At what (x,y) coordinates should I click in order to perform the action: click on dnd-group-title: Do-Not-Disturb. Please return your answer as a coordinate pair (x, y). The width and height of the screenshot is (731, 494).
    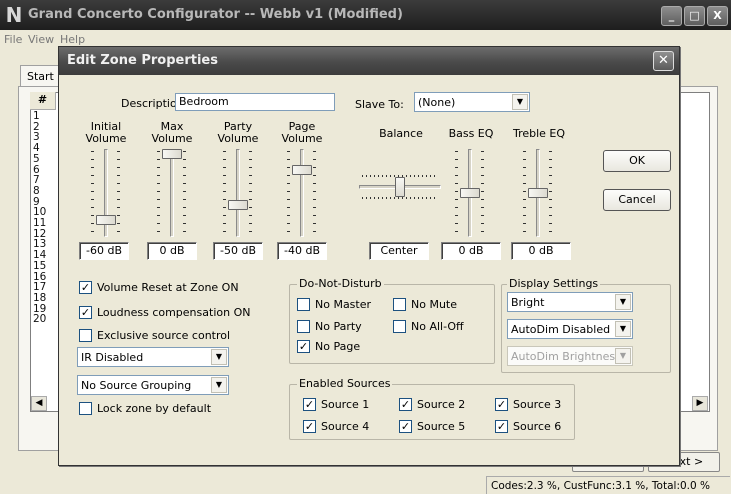
    Looking at the image, I should click on (340, 283).